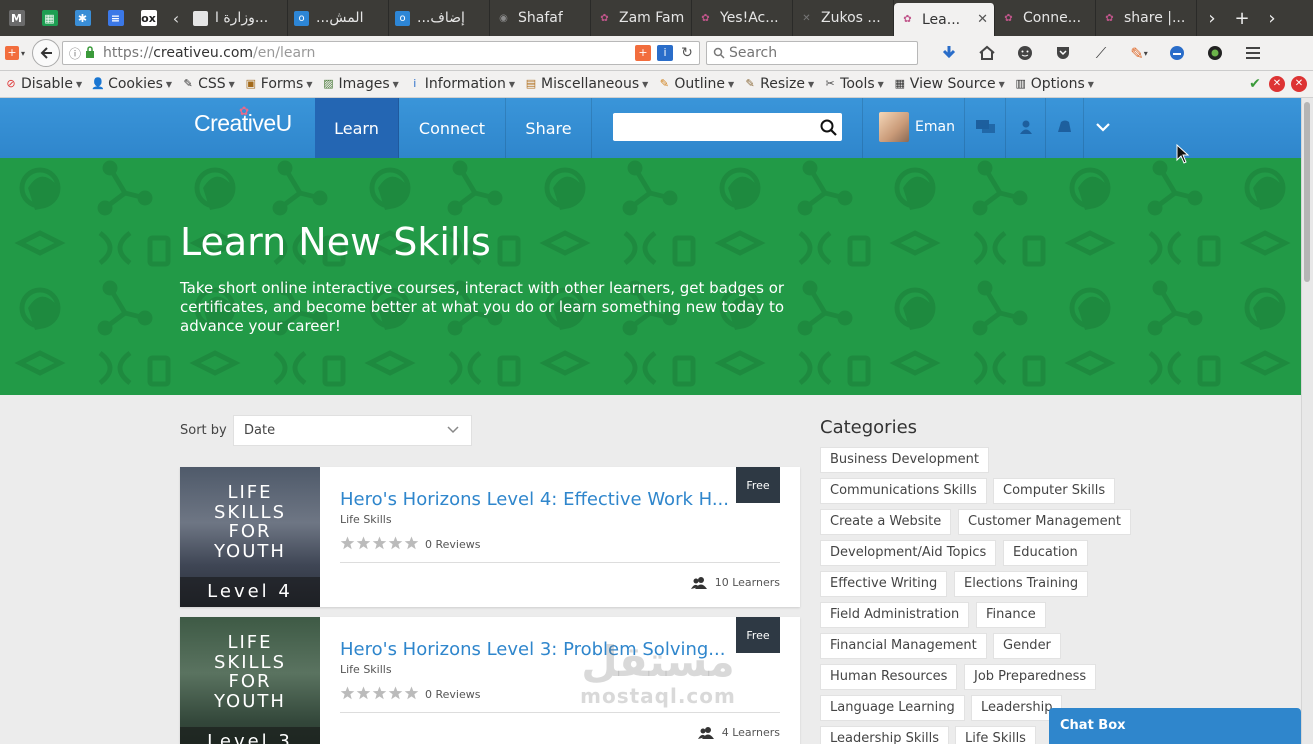  What do you see at coordinates (1045, 553) in the screenshot?
I see `category-tag: Education` at bounding box center [1045, 553].